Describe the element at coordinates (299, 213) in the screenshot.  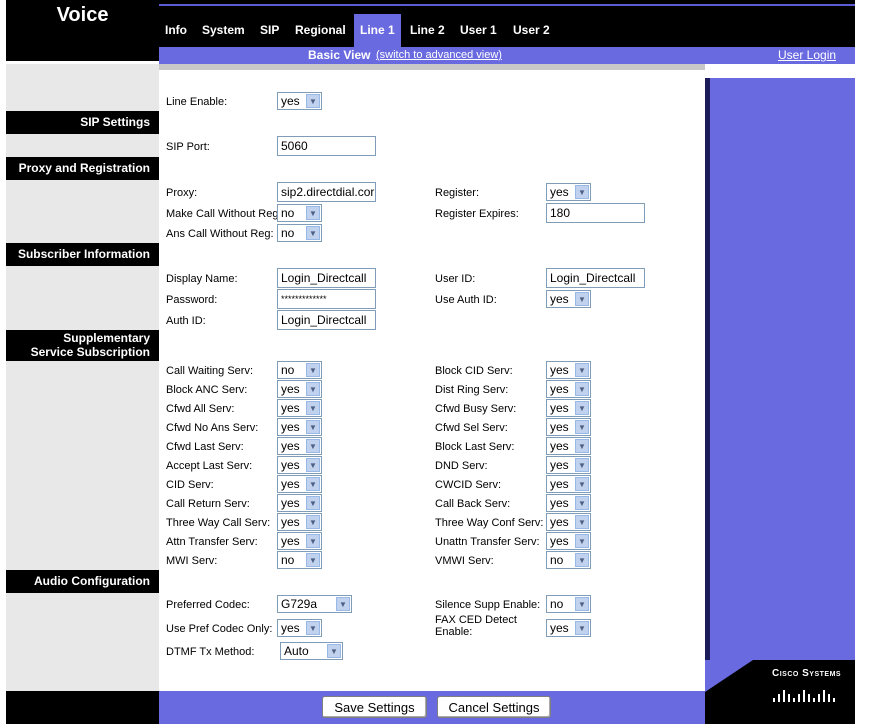
I see `make-call-without-reg-select: no ▼` at that location.